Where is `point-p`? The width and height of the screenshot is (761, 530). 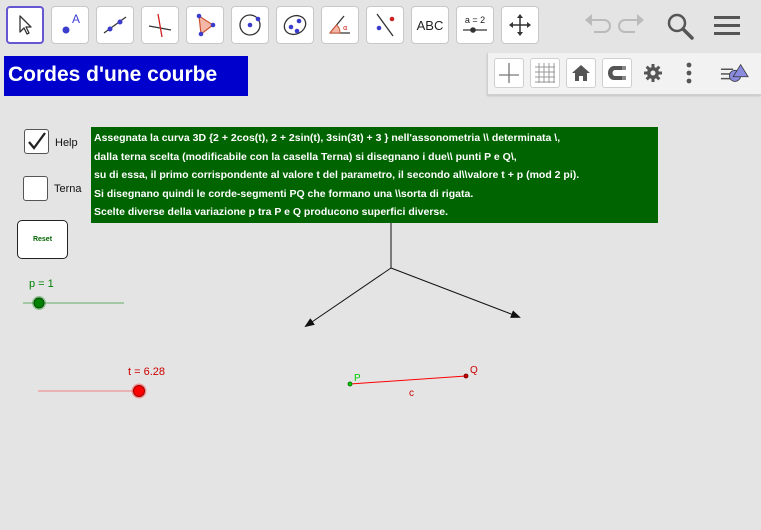 point-p is located at coordinates (350, 384).